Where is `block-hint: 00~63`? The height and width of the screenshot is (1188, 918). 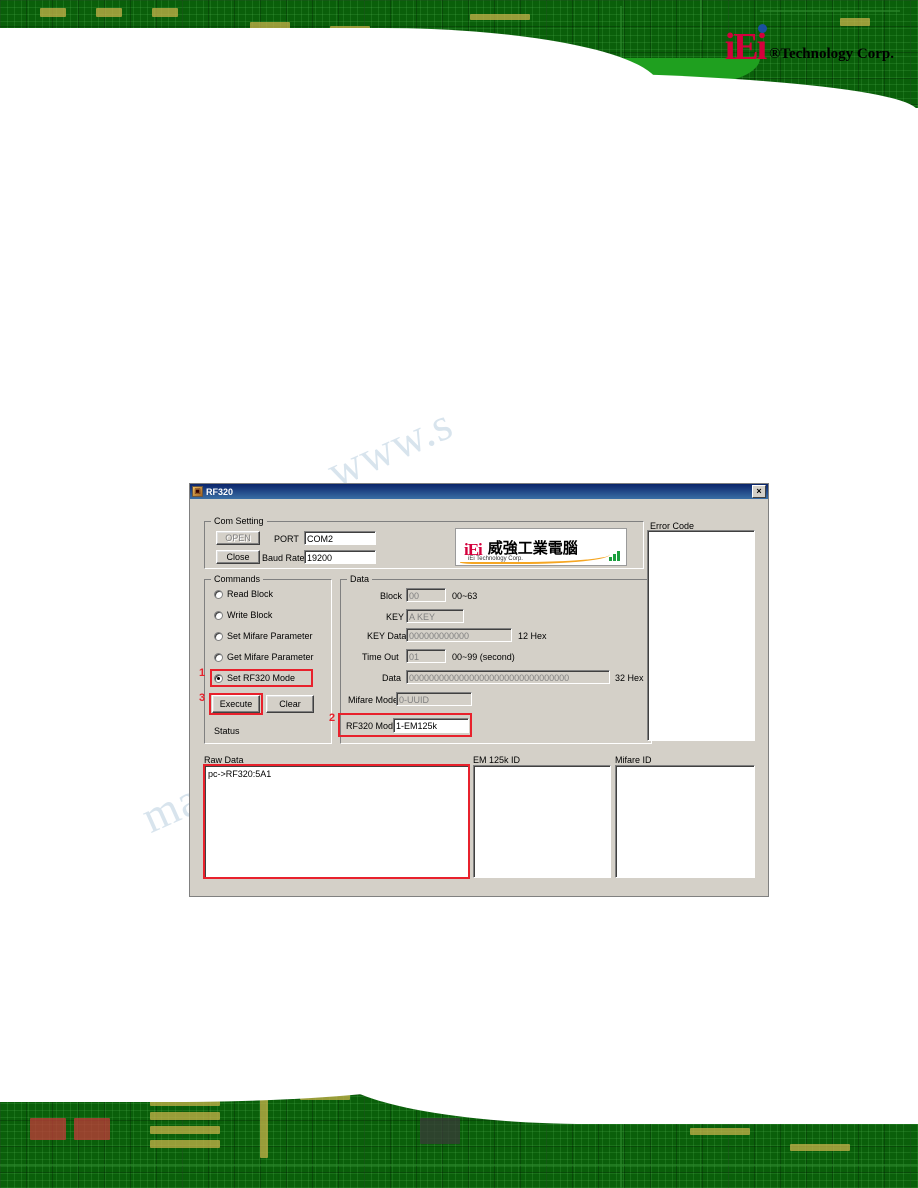 block-hint: 00~63 is located at coordinates (465, 596).